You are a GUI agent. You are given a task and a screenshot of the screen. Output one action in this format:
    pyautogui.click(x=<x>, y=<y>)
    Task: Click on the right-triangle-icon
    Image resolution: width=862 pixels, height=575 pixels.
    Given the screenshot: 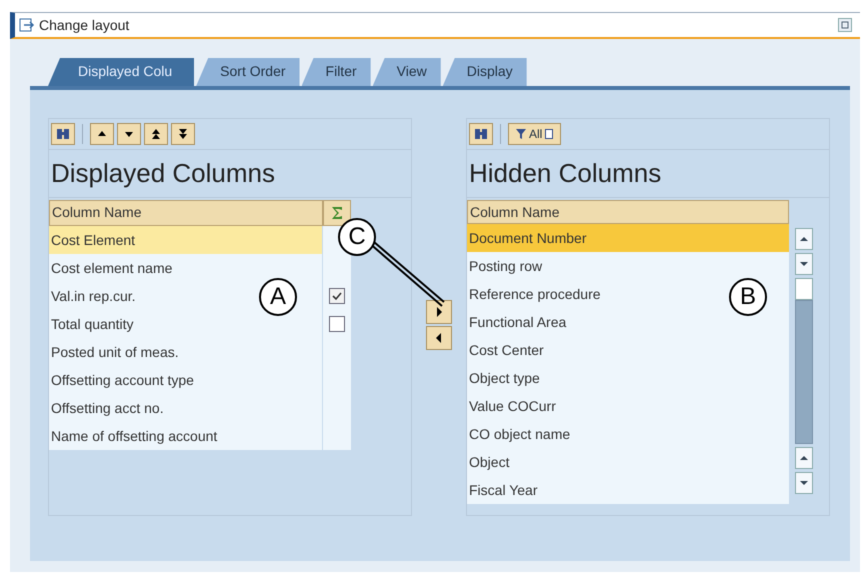 What is the action you would take?
    pyautogui.click(x=439, y=312)
    